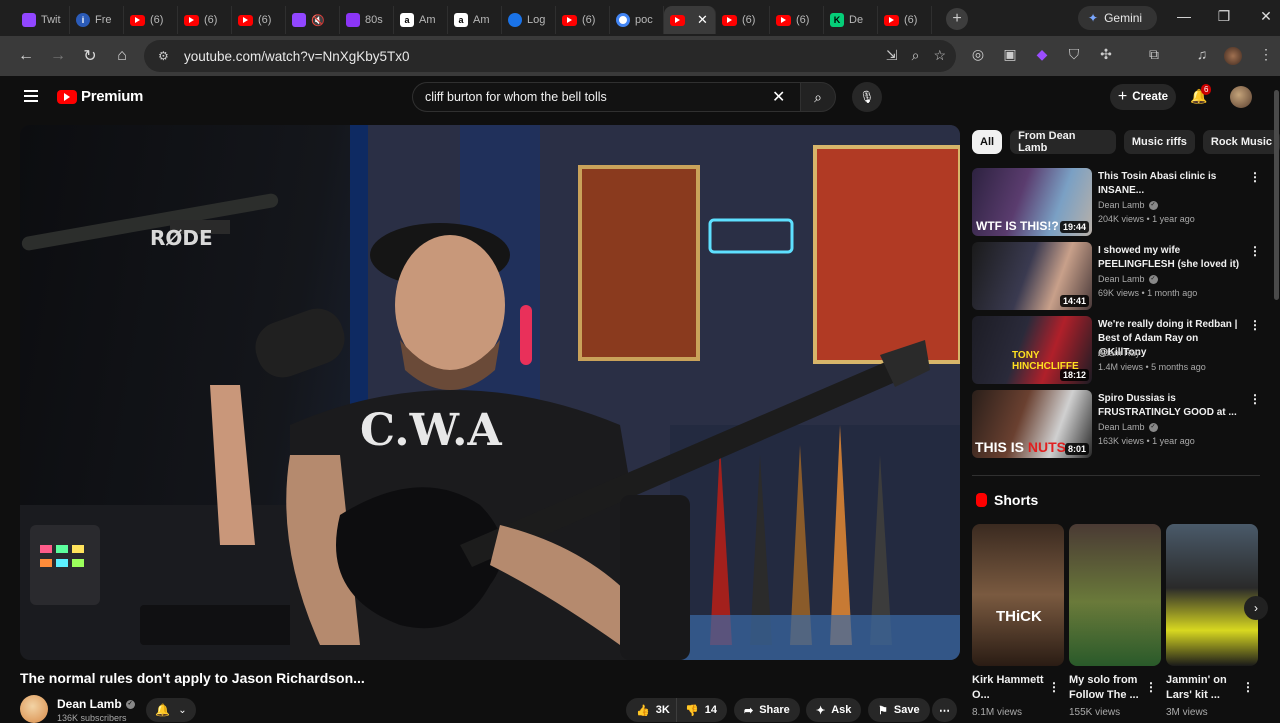 Image resolution: width=1280 pixels, height=723 pixels. Describe the element at coordinates (1154, 54) in the screenshot. I see `split-view-icon: ⧉` at that location.